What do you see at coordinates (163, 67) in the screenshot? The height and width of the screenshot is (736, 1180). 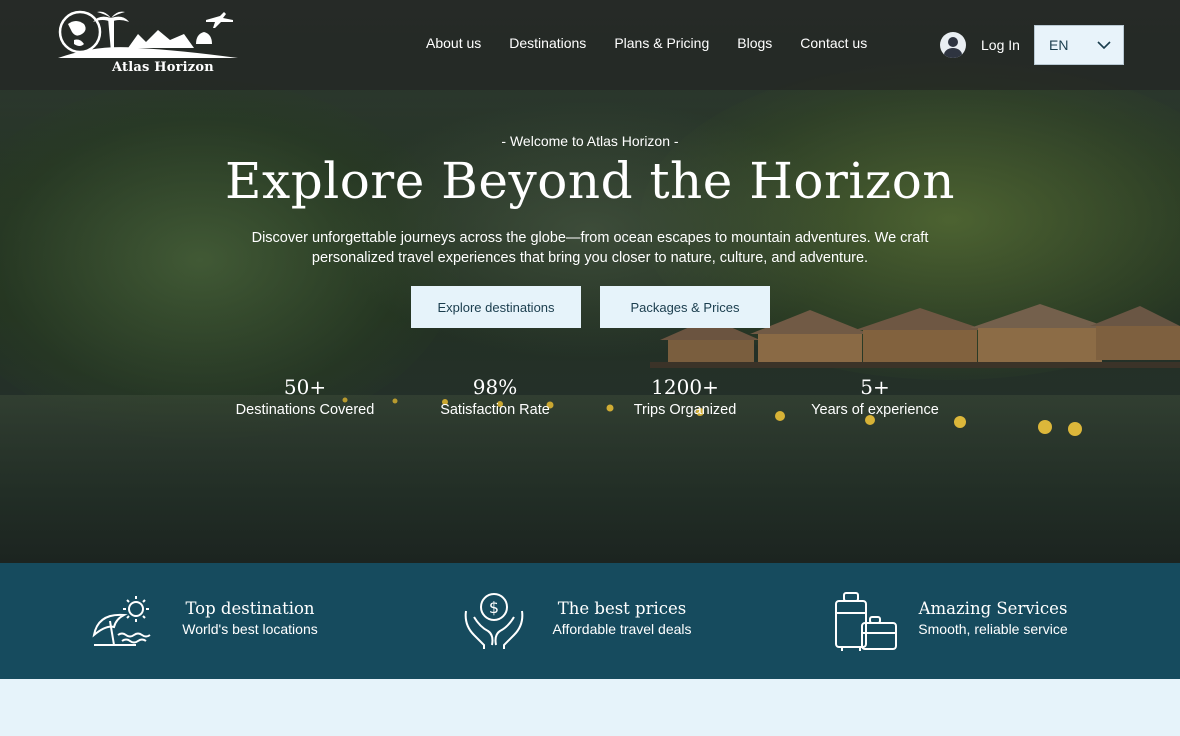 I see `brand-name: Atlas Horizon` at bounding box center [163, 67].